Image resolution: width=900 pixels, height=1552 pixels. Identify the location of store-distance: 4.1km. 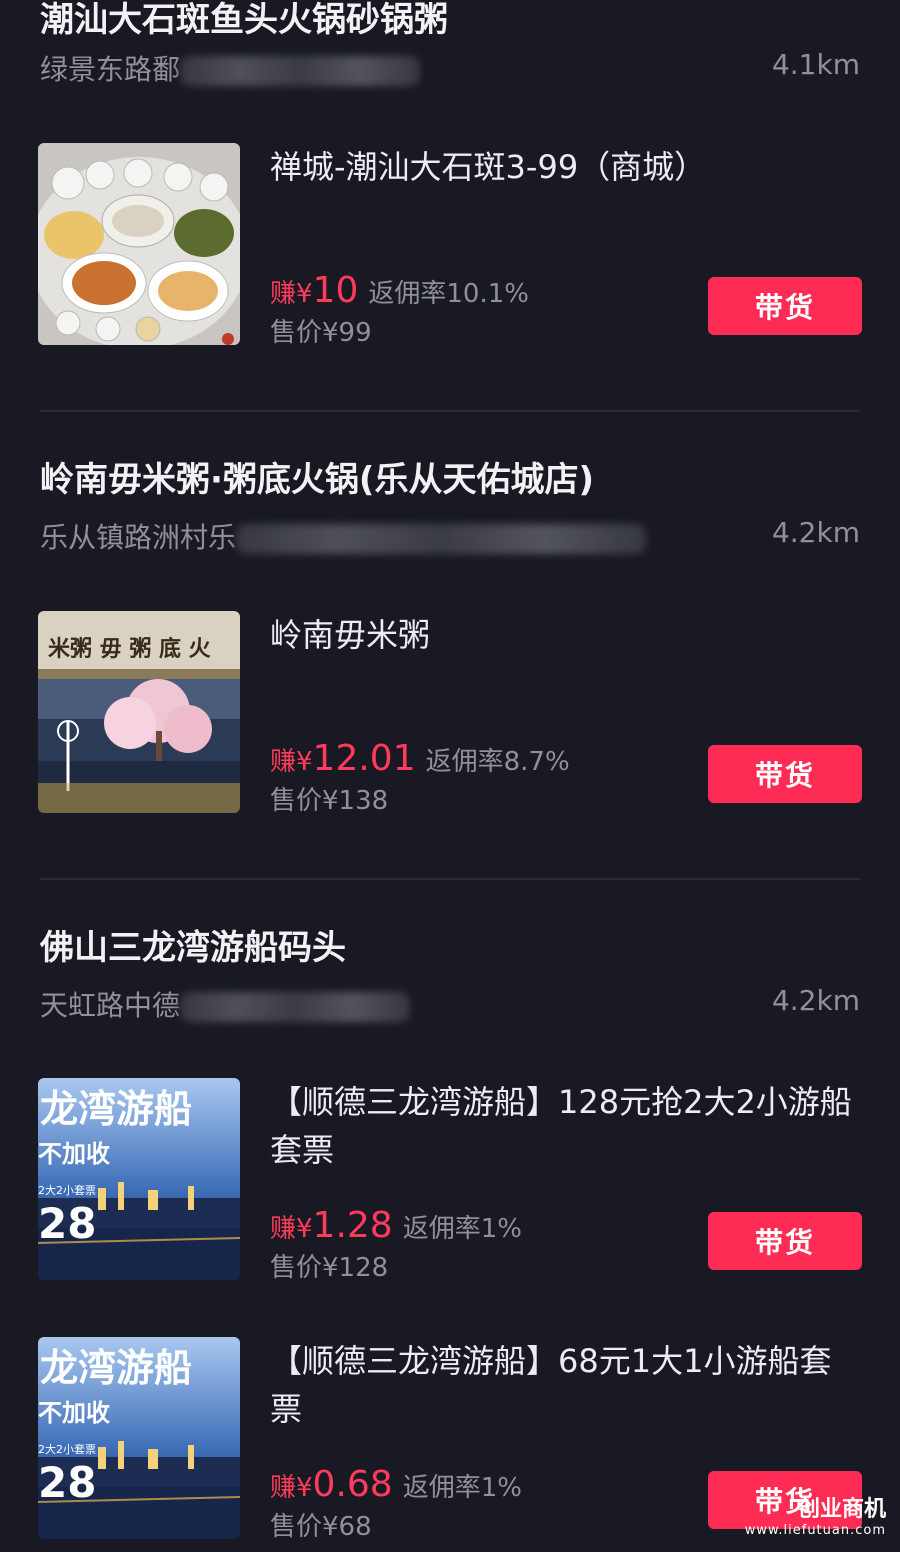
(815, 64).